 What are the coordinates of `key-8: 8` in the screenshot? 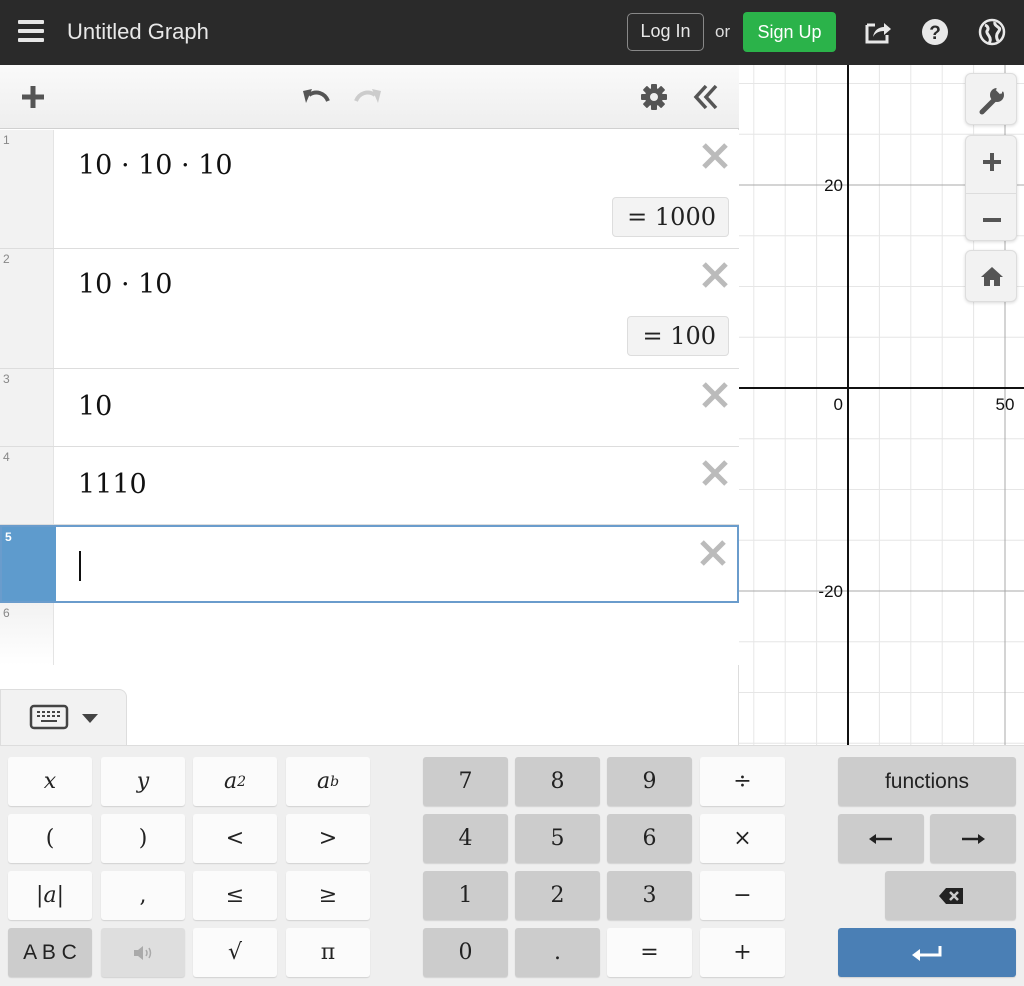 It's located at (557, 781).